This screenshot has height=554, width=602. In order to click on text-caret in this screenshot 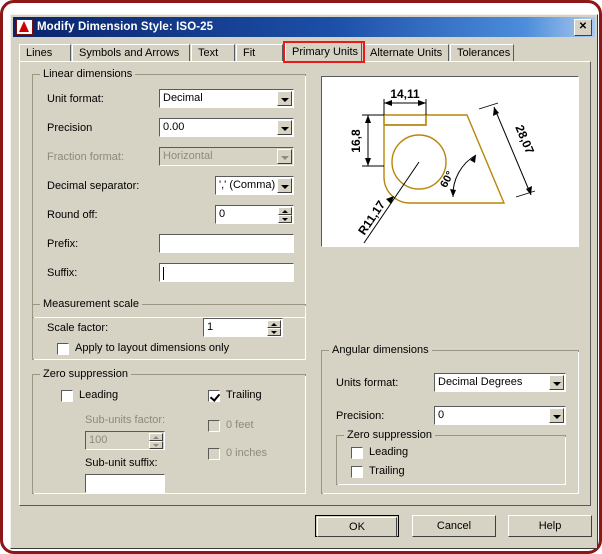, I will do `click(163, 273)`.